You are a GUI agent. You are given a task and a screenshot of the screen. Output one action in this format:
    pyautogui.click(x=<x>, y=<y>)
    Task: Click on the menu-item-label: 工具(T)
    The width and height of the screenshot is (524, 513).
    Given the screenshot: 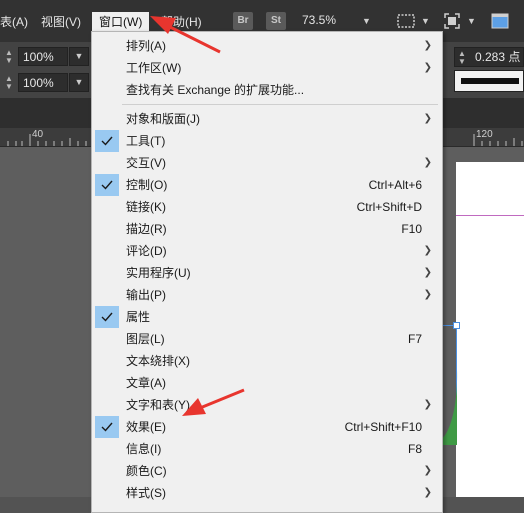 What is the action you would take?
    pyautogui.click(x=146, y=141)
    